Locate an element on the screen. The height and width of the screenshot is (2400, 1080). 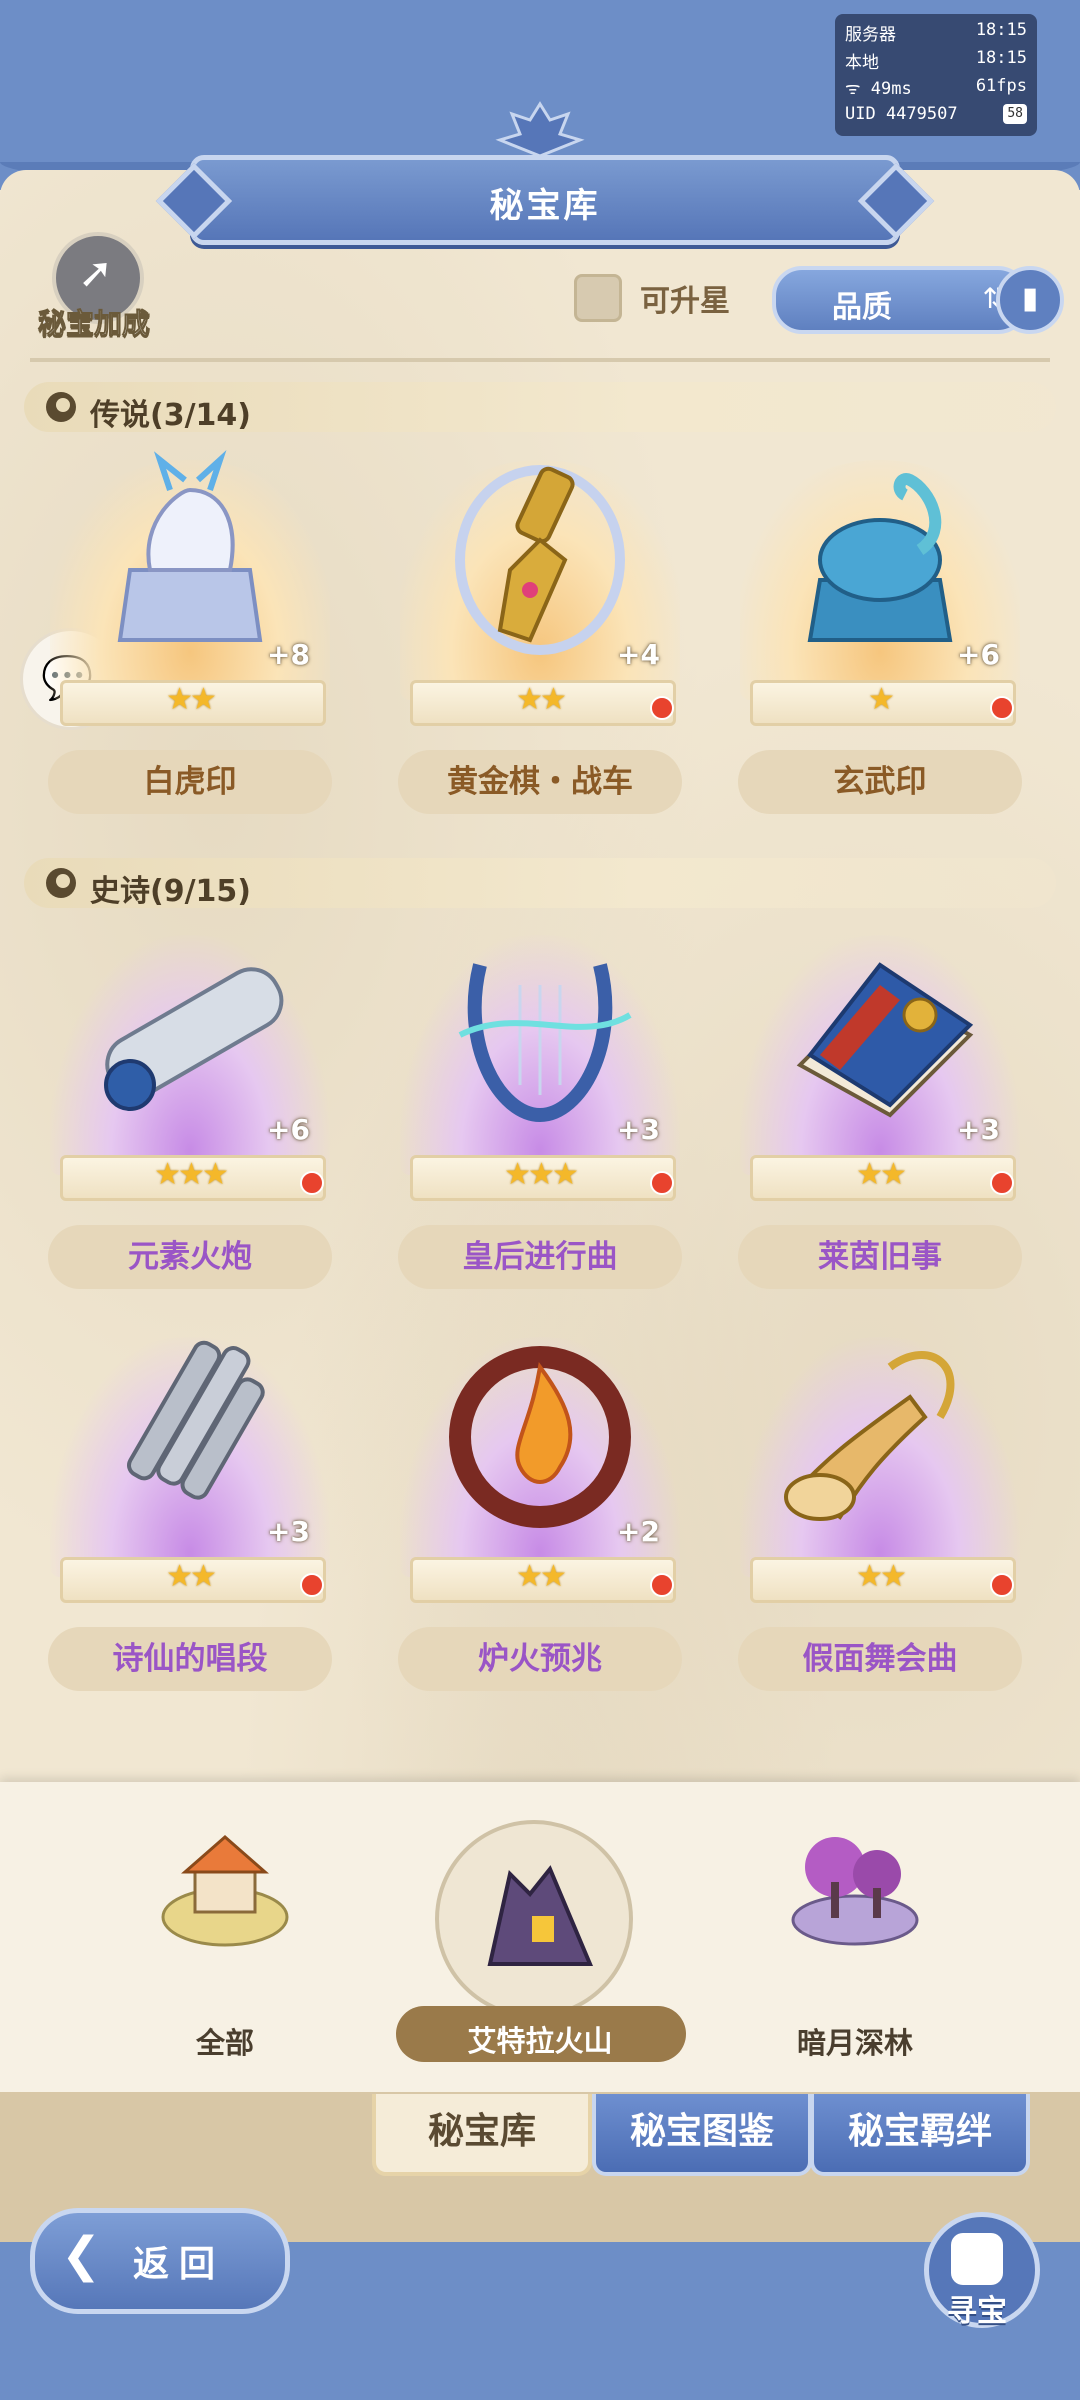
region-label: 艾特拉火山 is located at coordinates (540, 2041).